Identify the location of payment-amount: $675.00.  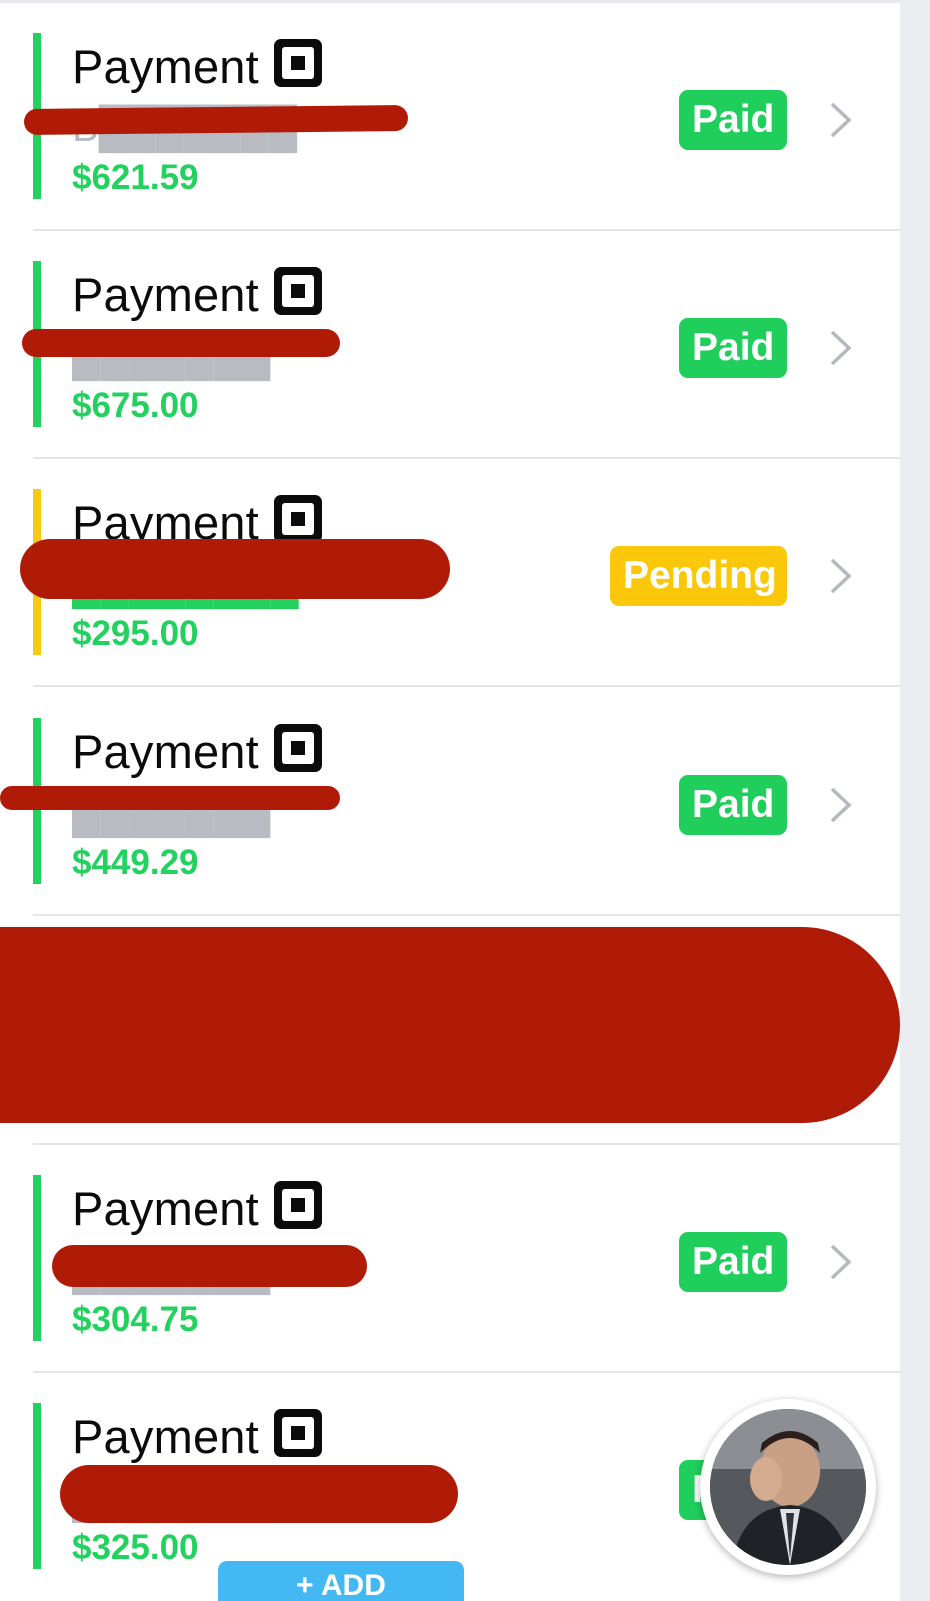
(135, 405).